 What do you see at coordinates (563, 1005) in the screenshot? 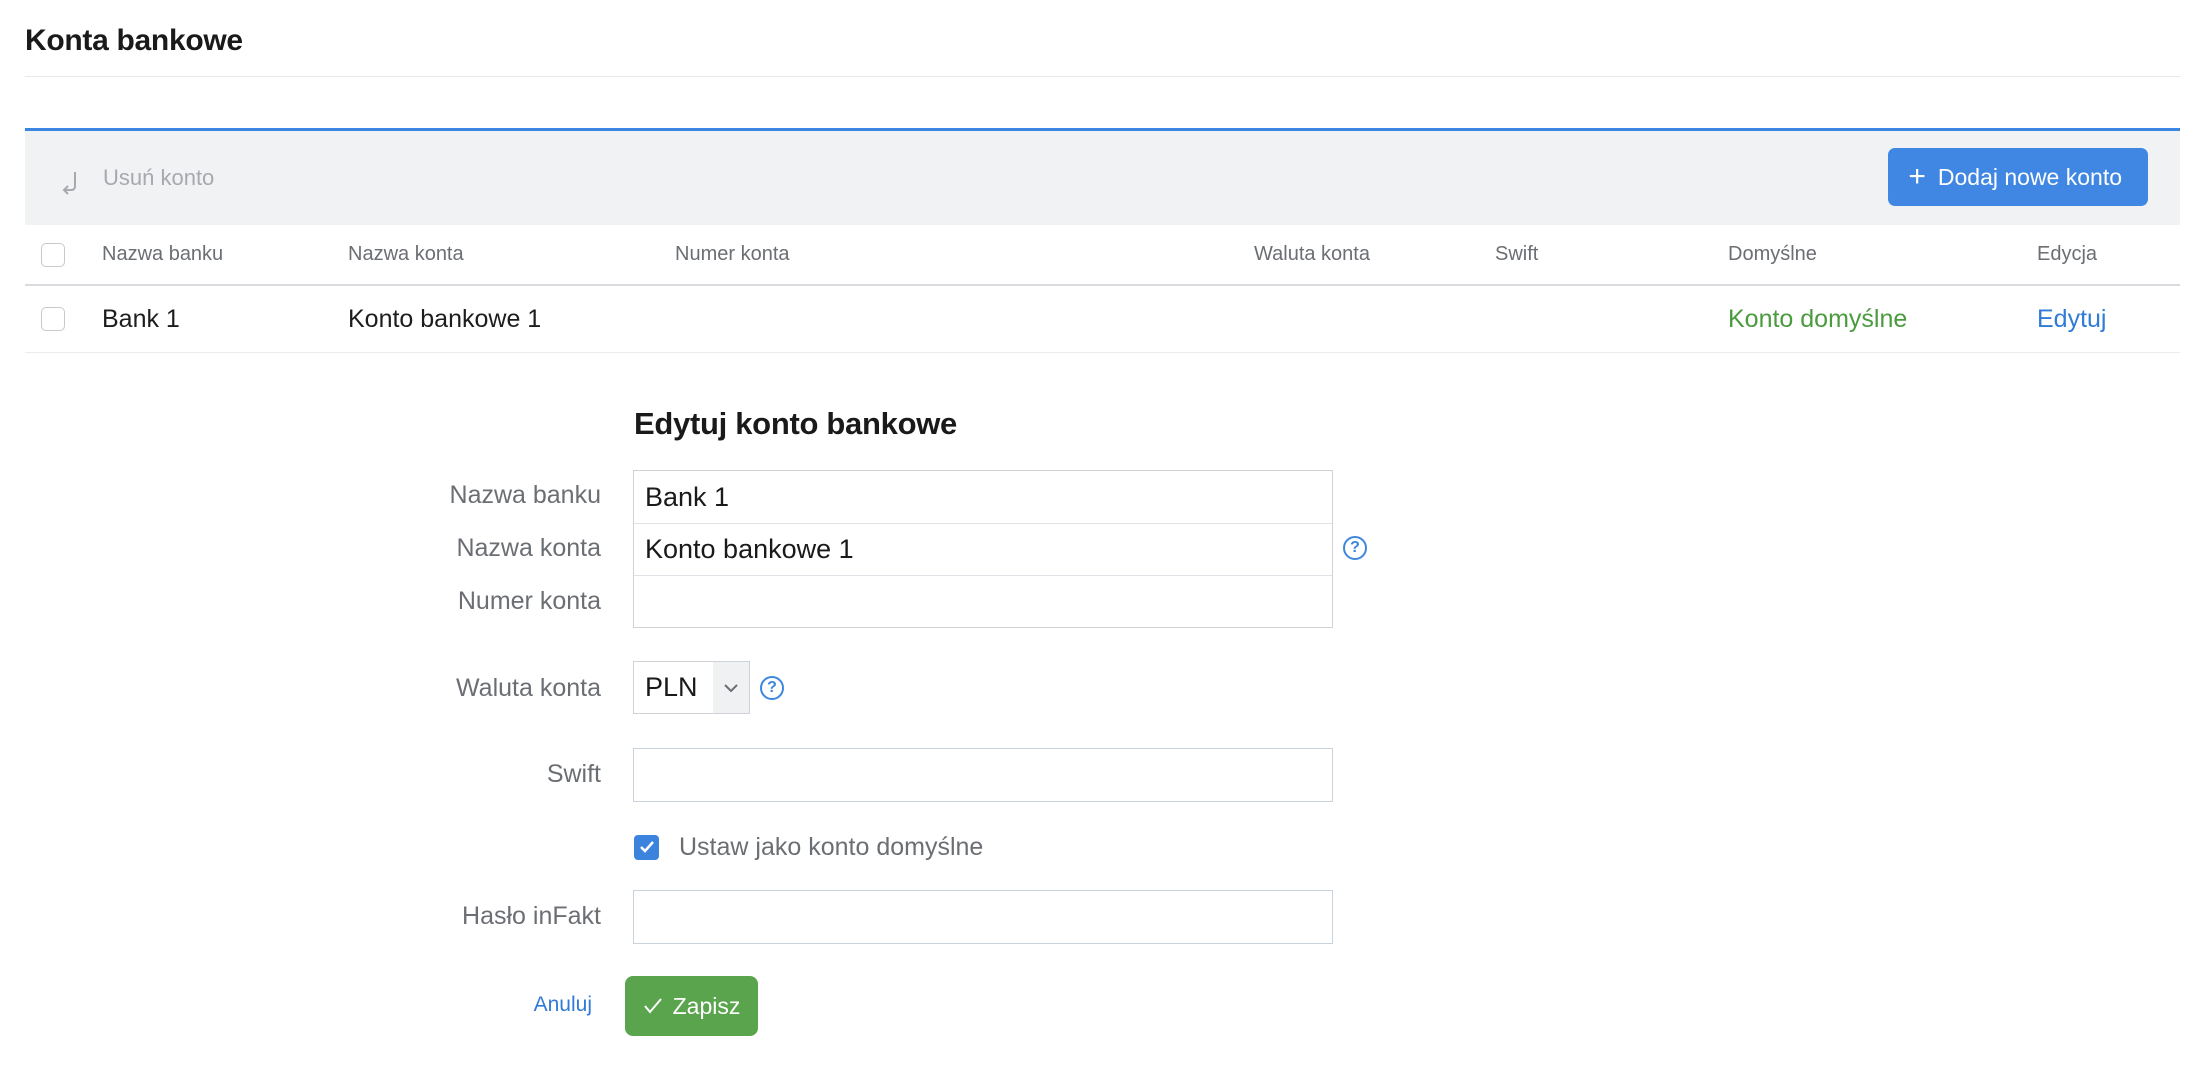
I see `cancel-link: Anuluj` at bounding box center [563, 1005].